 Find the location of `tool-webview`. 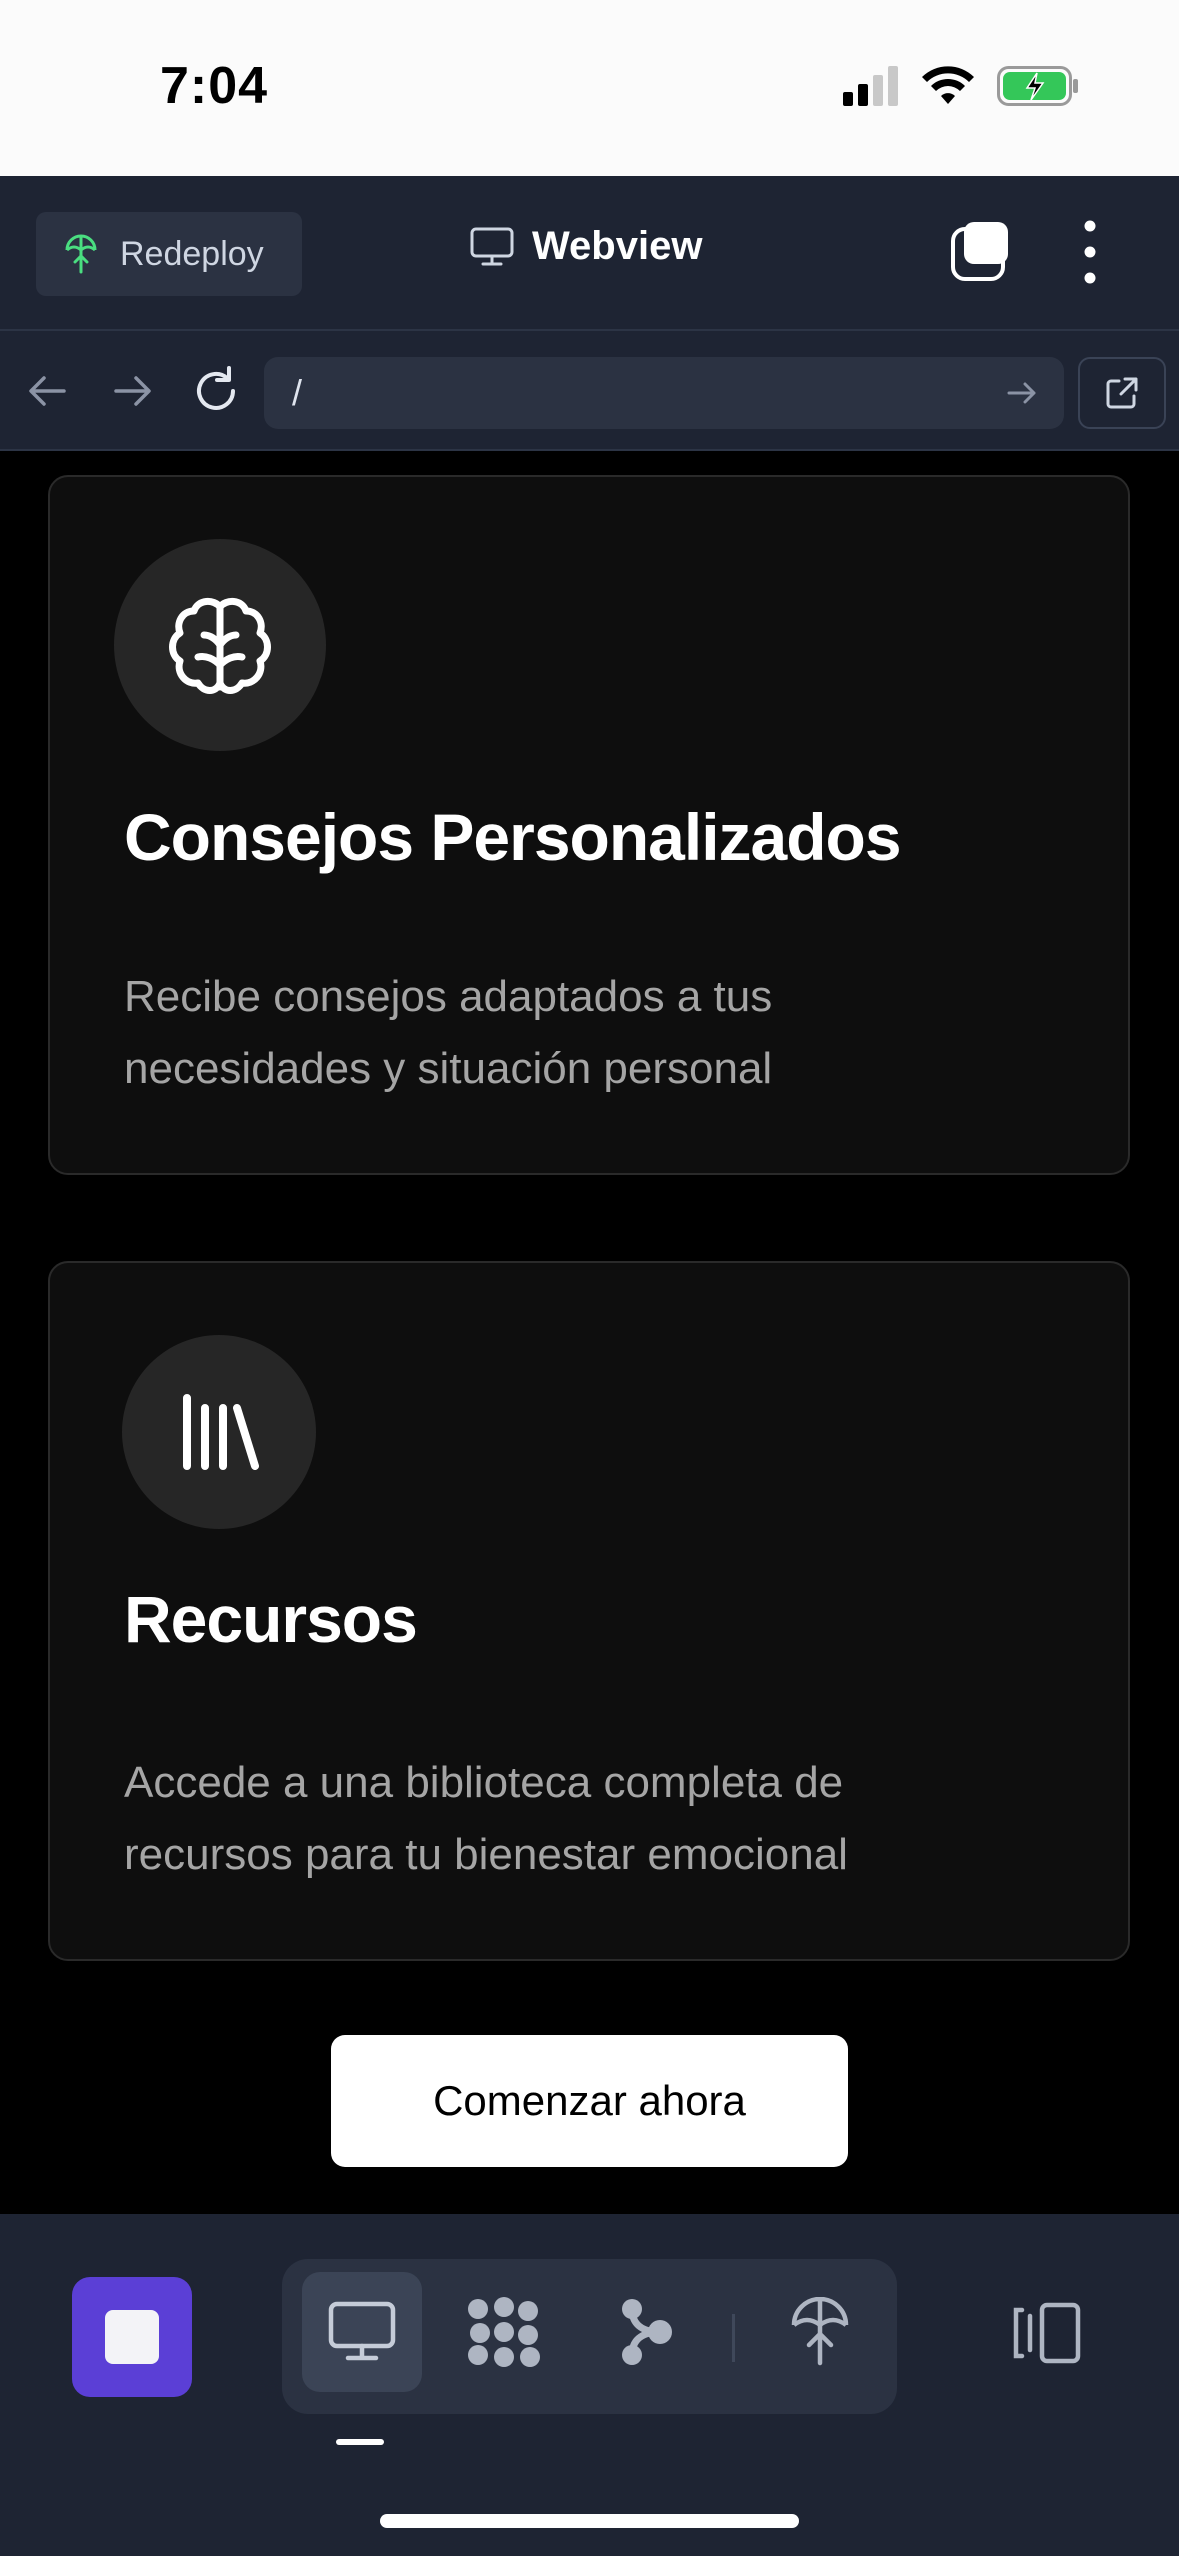

tool-webview is located at coordinates (362, 2332).